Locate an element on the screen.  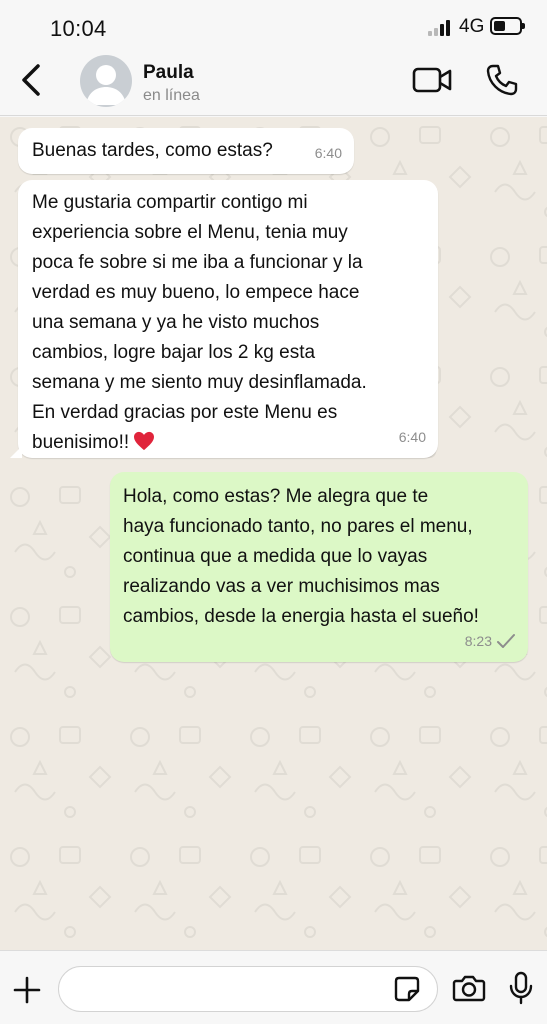
video-call-button is located at coordinates (432, 80).